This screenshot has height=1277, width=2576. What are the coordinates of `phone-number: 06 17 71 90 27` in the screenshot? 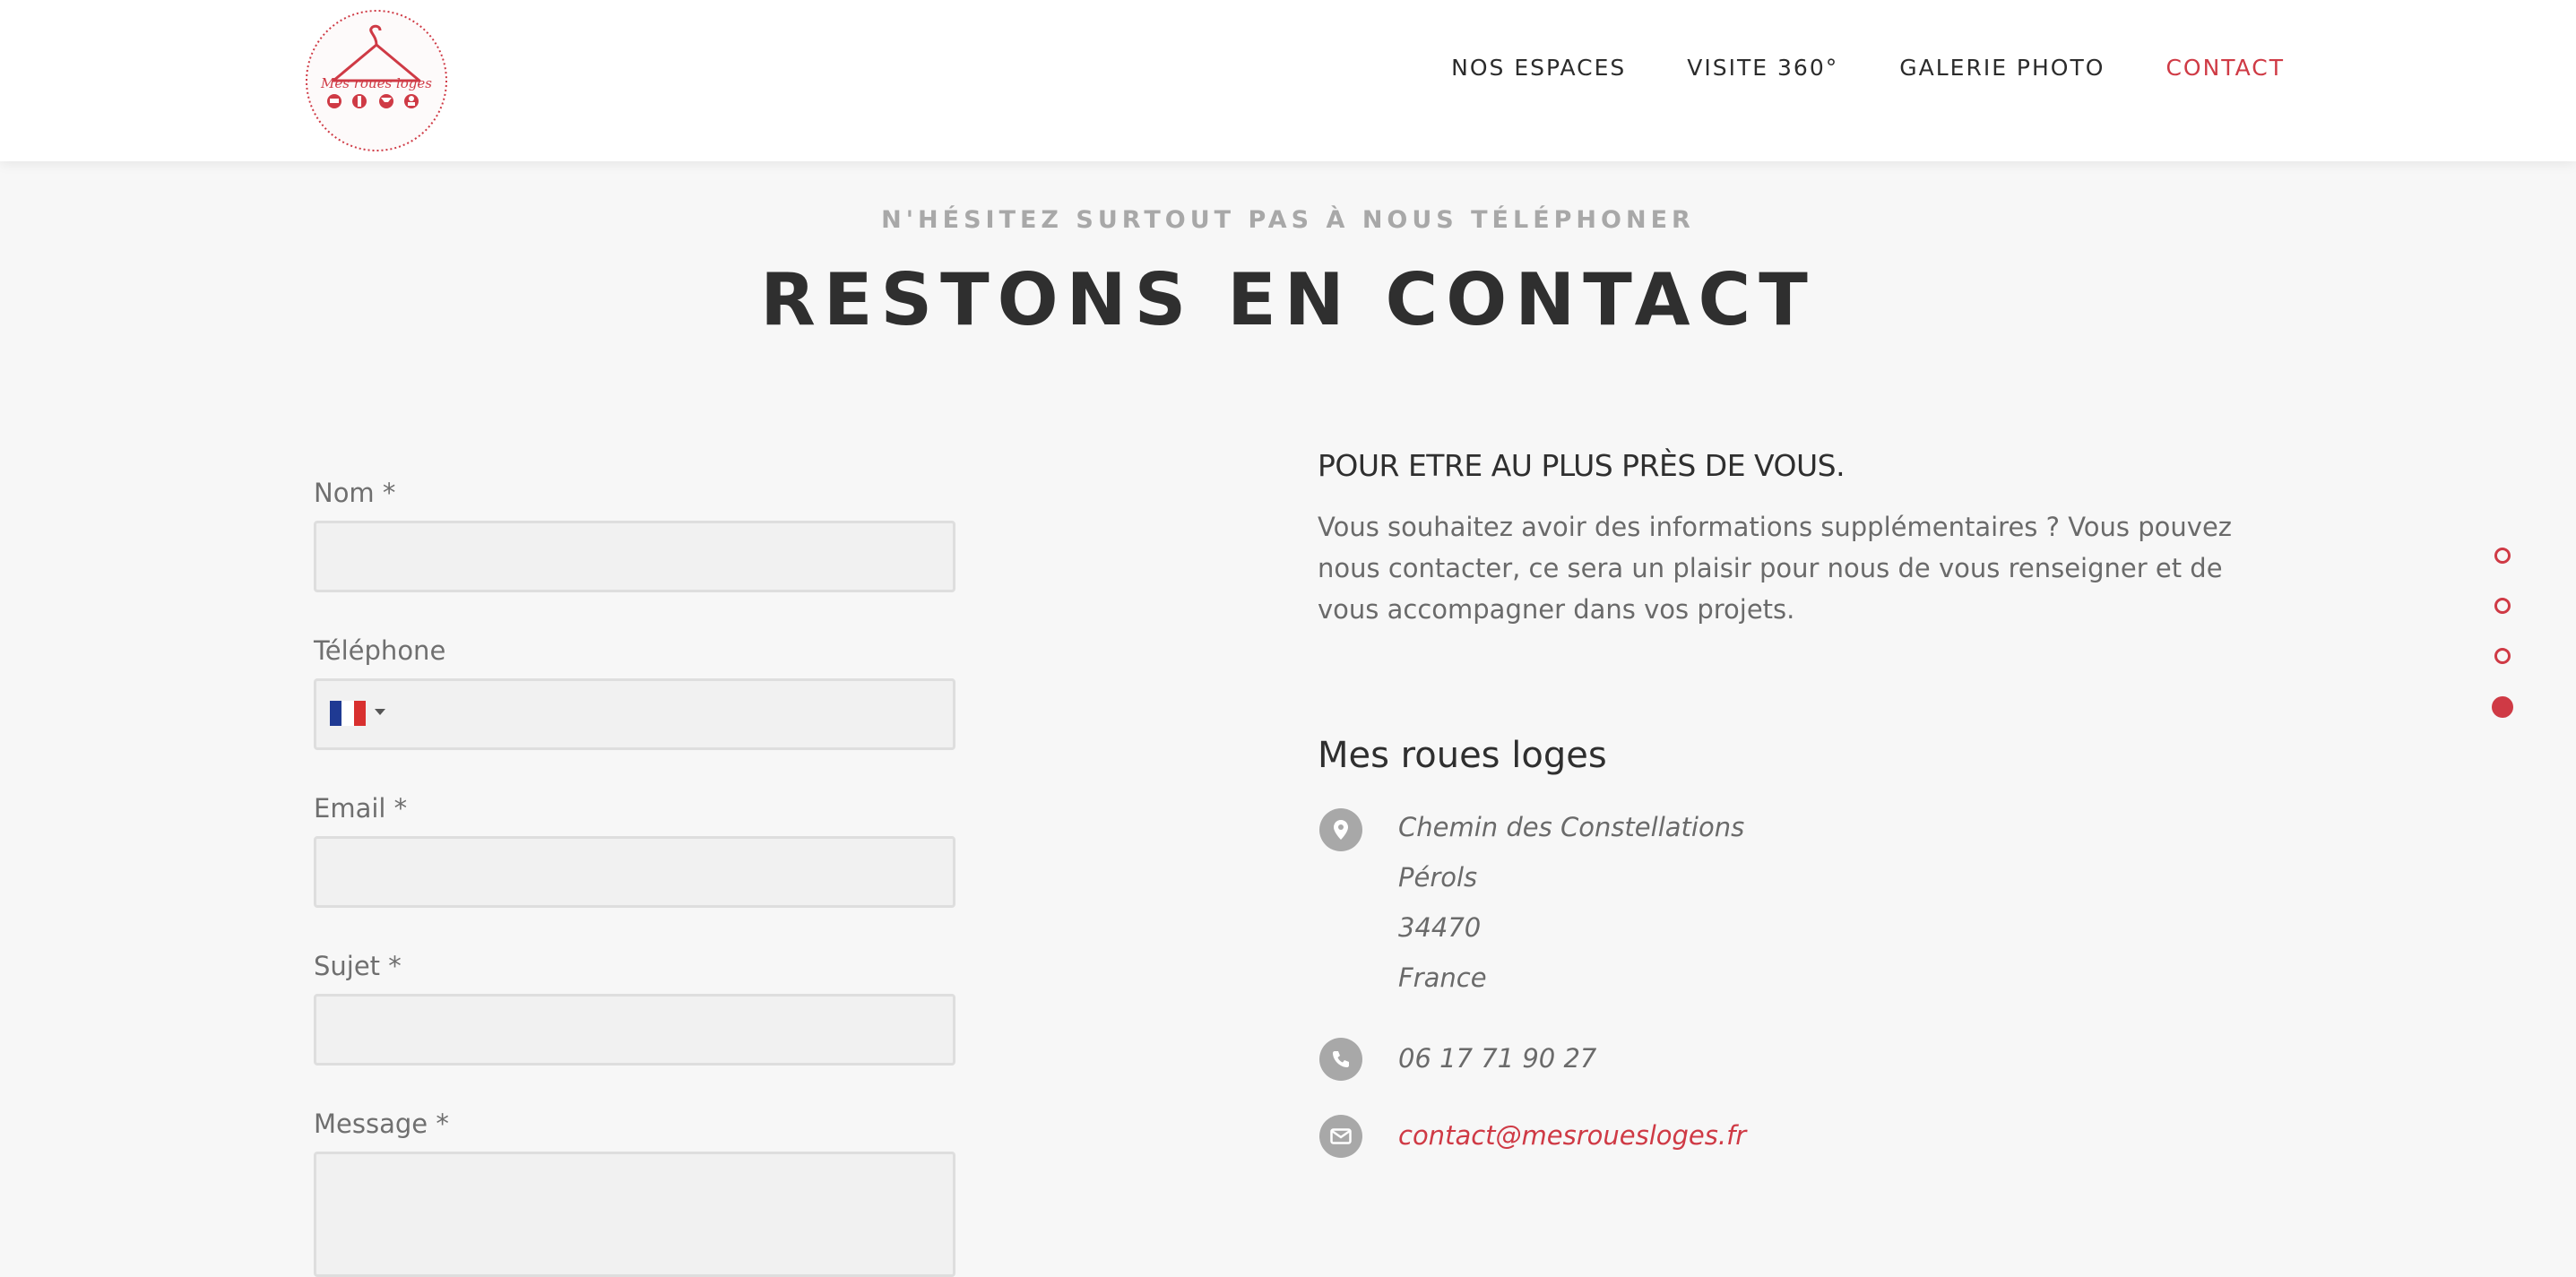 It's located at (1497, 1058).